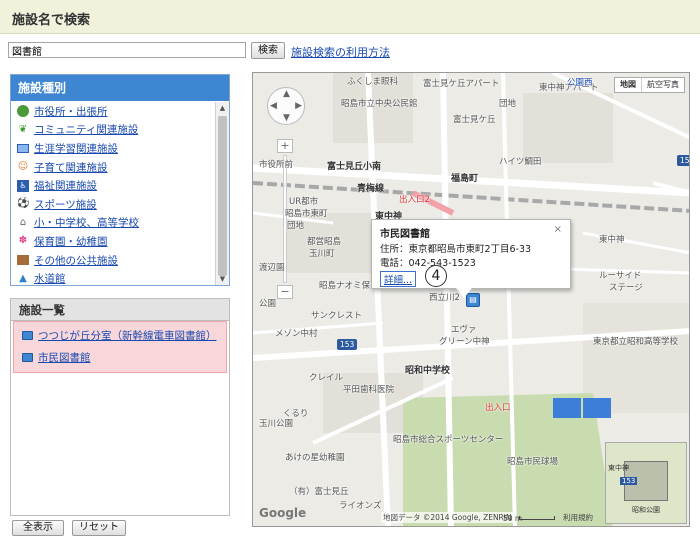 The image size is (700, 540). What do you see at coordinates (533, 462) in the screenshot?
I see `map-label: 昭島市民球場` at bounding box center [533, 462].